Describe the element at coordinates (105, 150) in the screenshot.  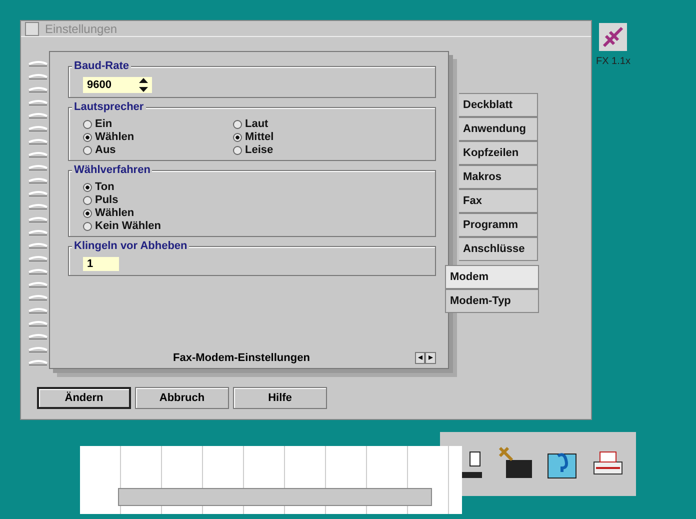
I see `radio-label: Aus` at that location.